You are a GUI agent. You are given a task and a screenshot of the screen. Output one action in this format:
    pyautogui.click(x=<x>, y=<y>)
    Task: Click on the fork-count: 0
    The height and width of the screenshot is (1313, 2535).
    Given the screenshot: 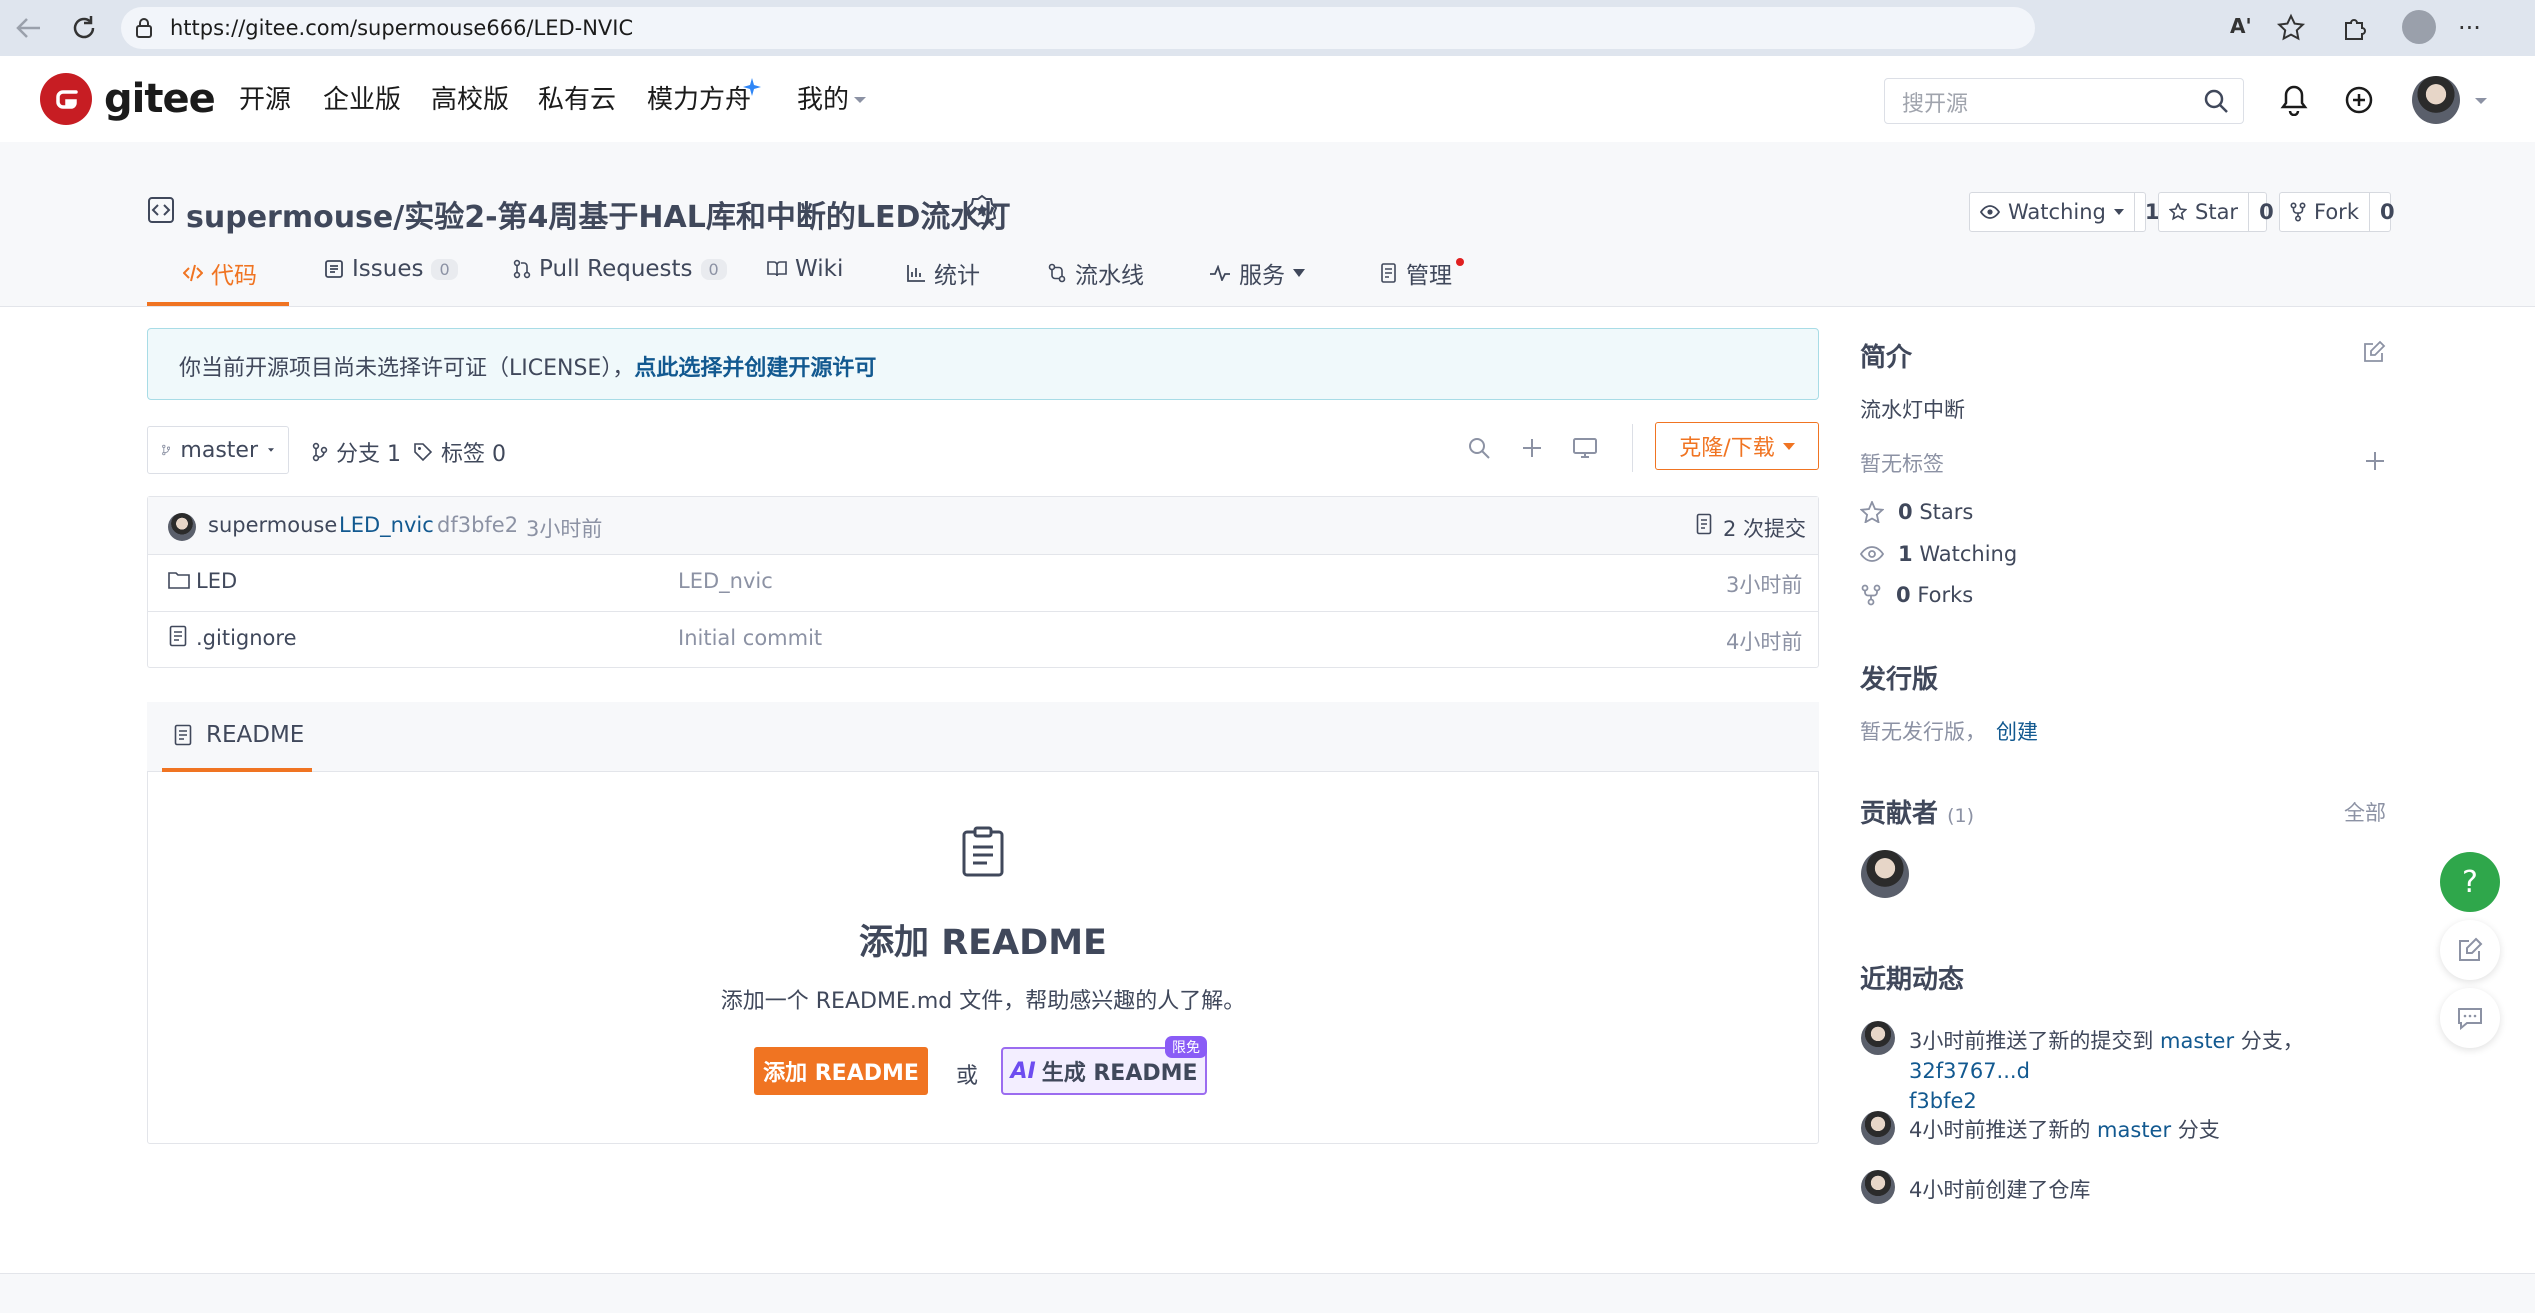 What is the action you would take?
    pyautogui.click(x=2386, y=212)
    